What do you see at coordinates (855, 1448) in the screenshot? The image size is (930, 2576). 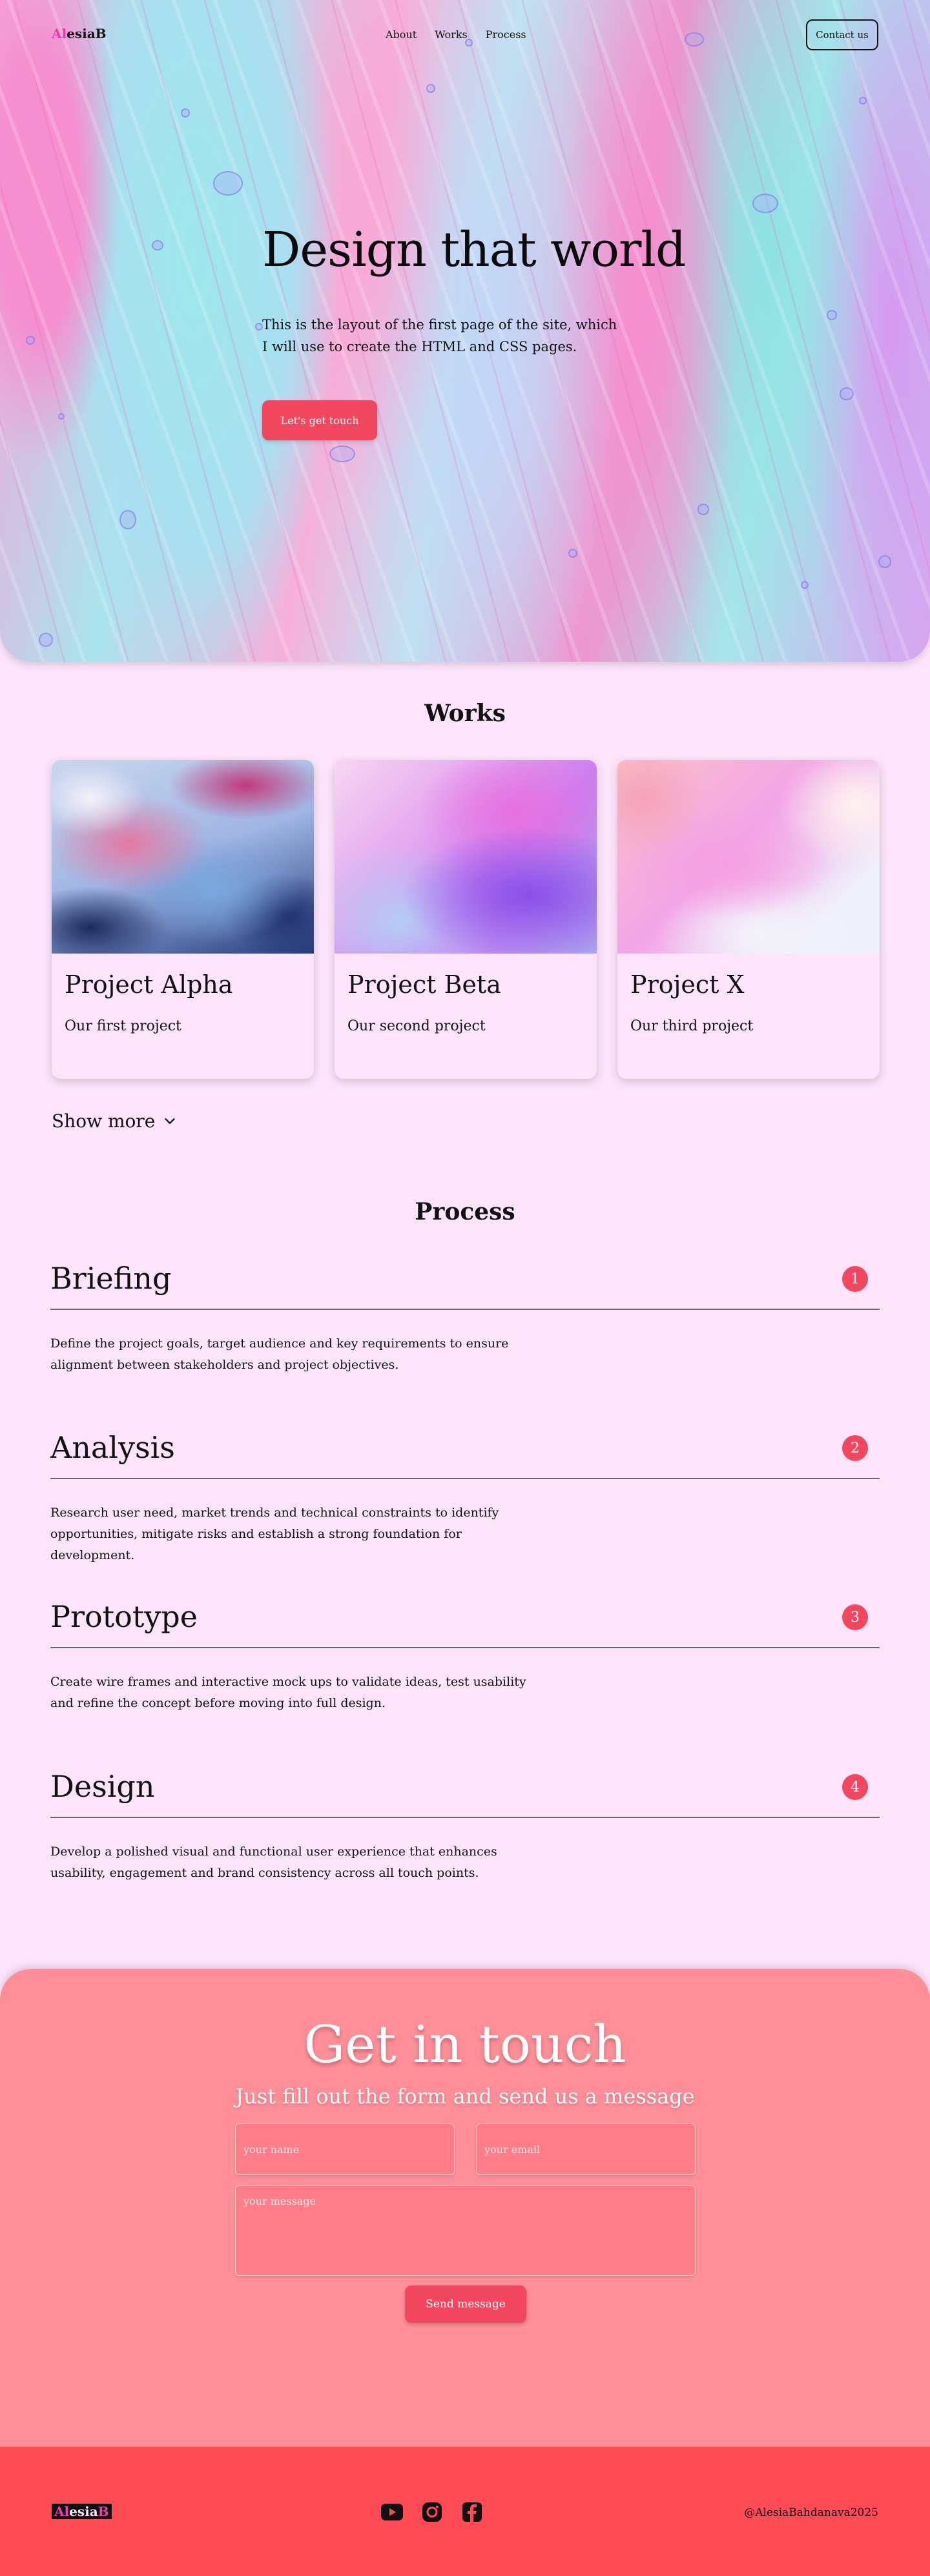 I see `step-number-badge: 2` at bounding box center [855, 1448].